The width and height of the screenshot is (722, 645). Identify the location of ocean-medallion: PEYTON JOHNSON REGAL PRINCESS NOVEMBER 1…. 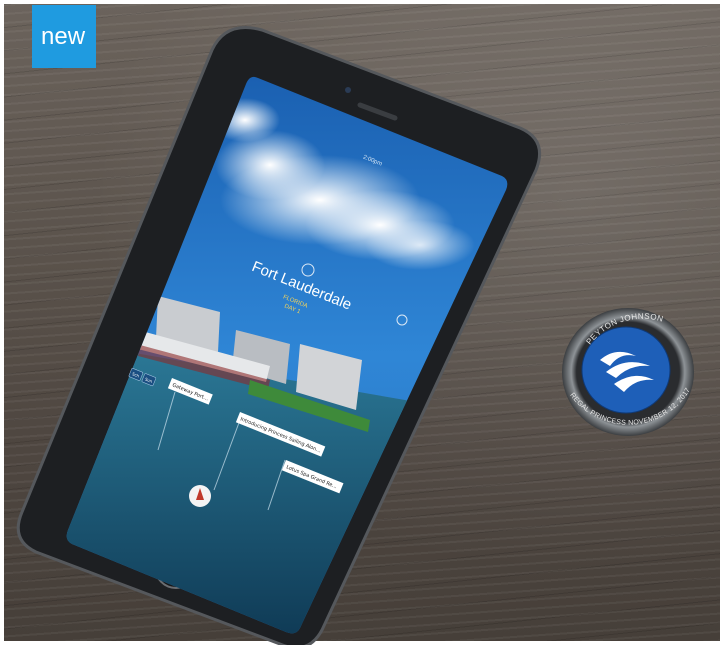
(628, 372).